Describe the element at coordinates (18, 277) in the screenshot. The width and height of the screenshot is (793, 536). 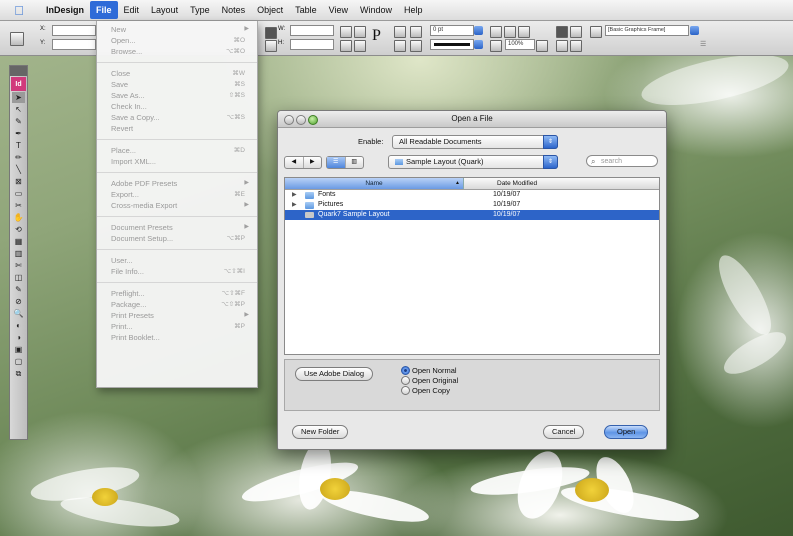
I see `gradient-tool-icon: ◫` at that location.